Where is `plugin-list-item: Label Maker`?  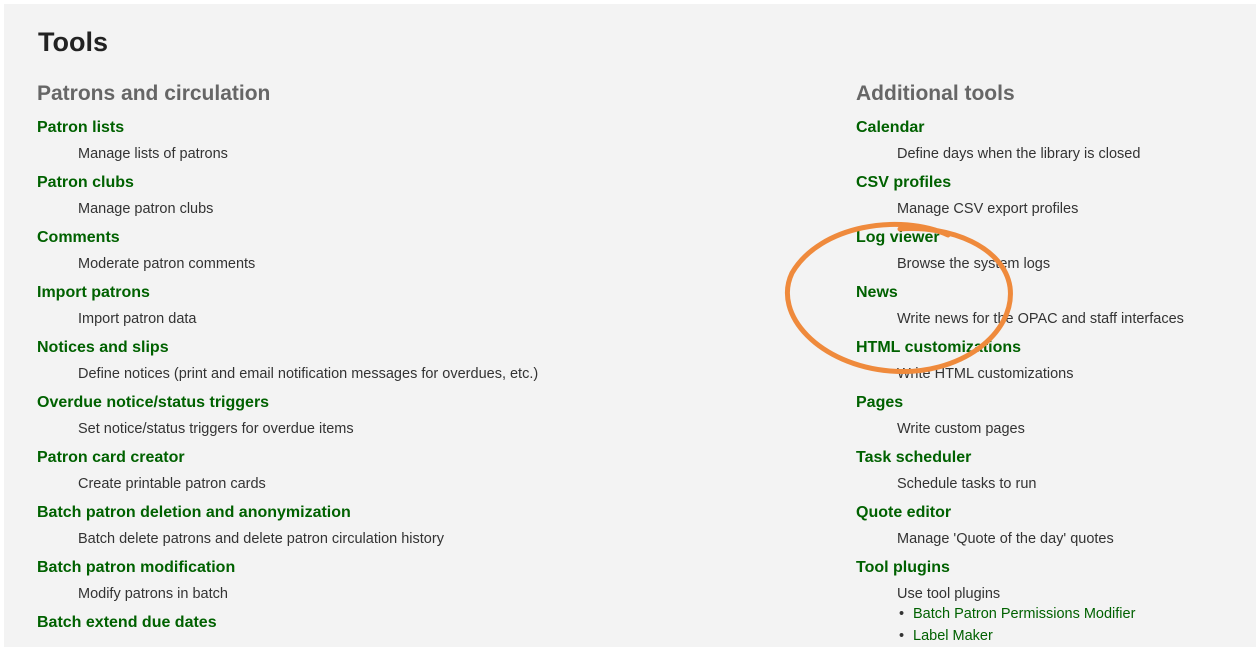
plugin-list-item: Label Maker is located at coordinates (1075, 636).